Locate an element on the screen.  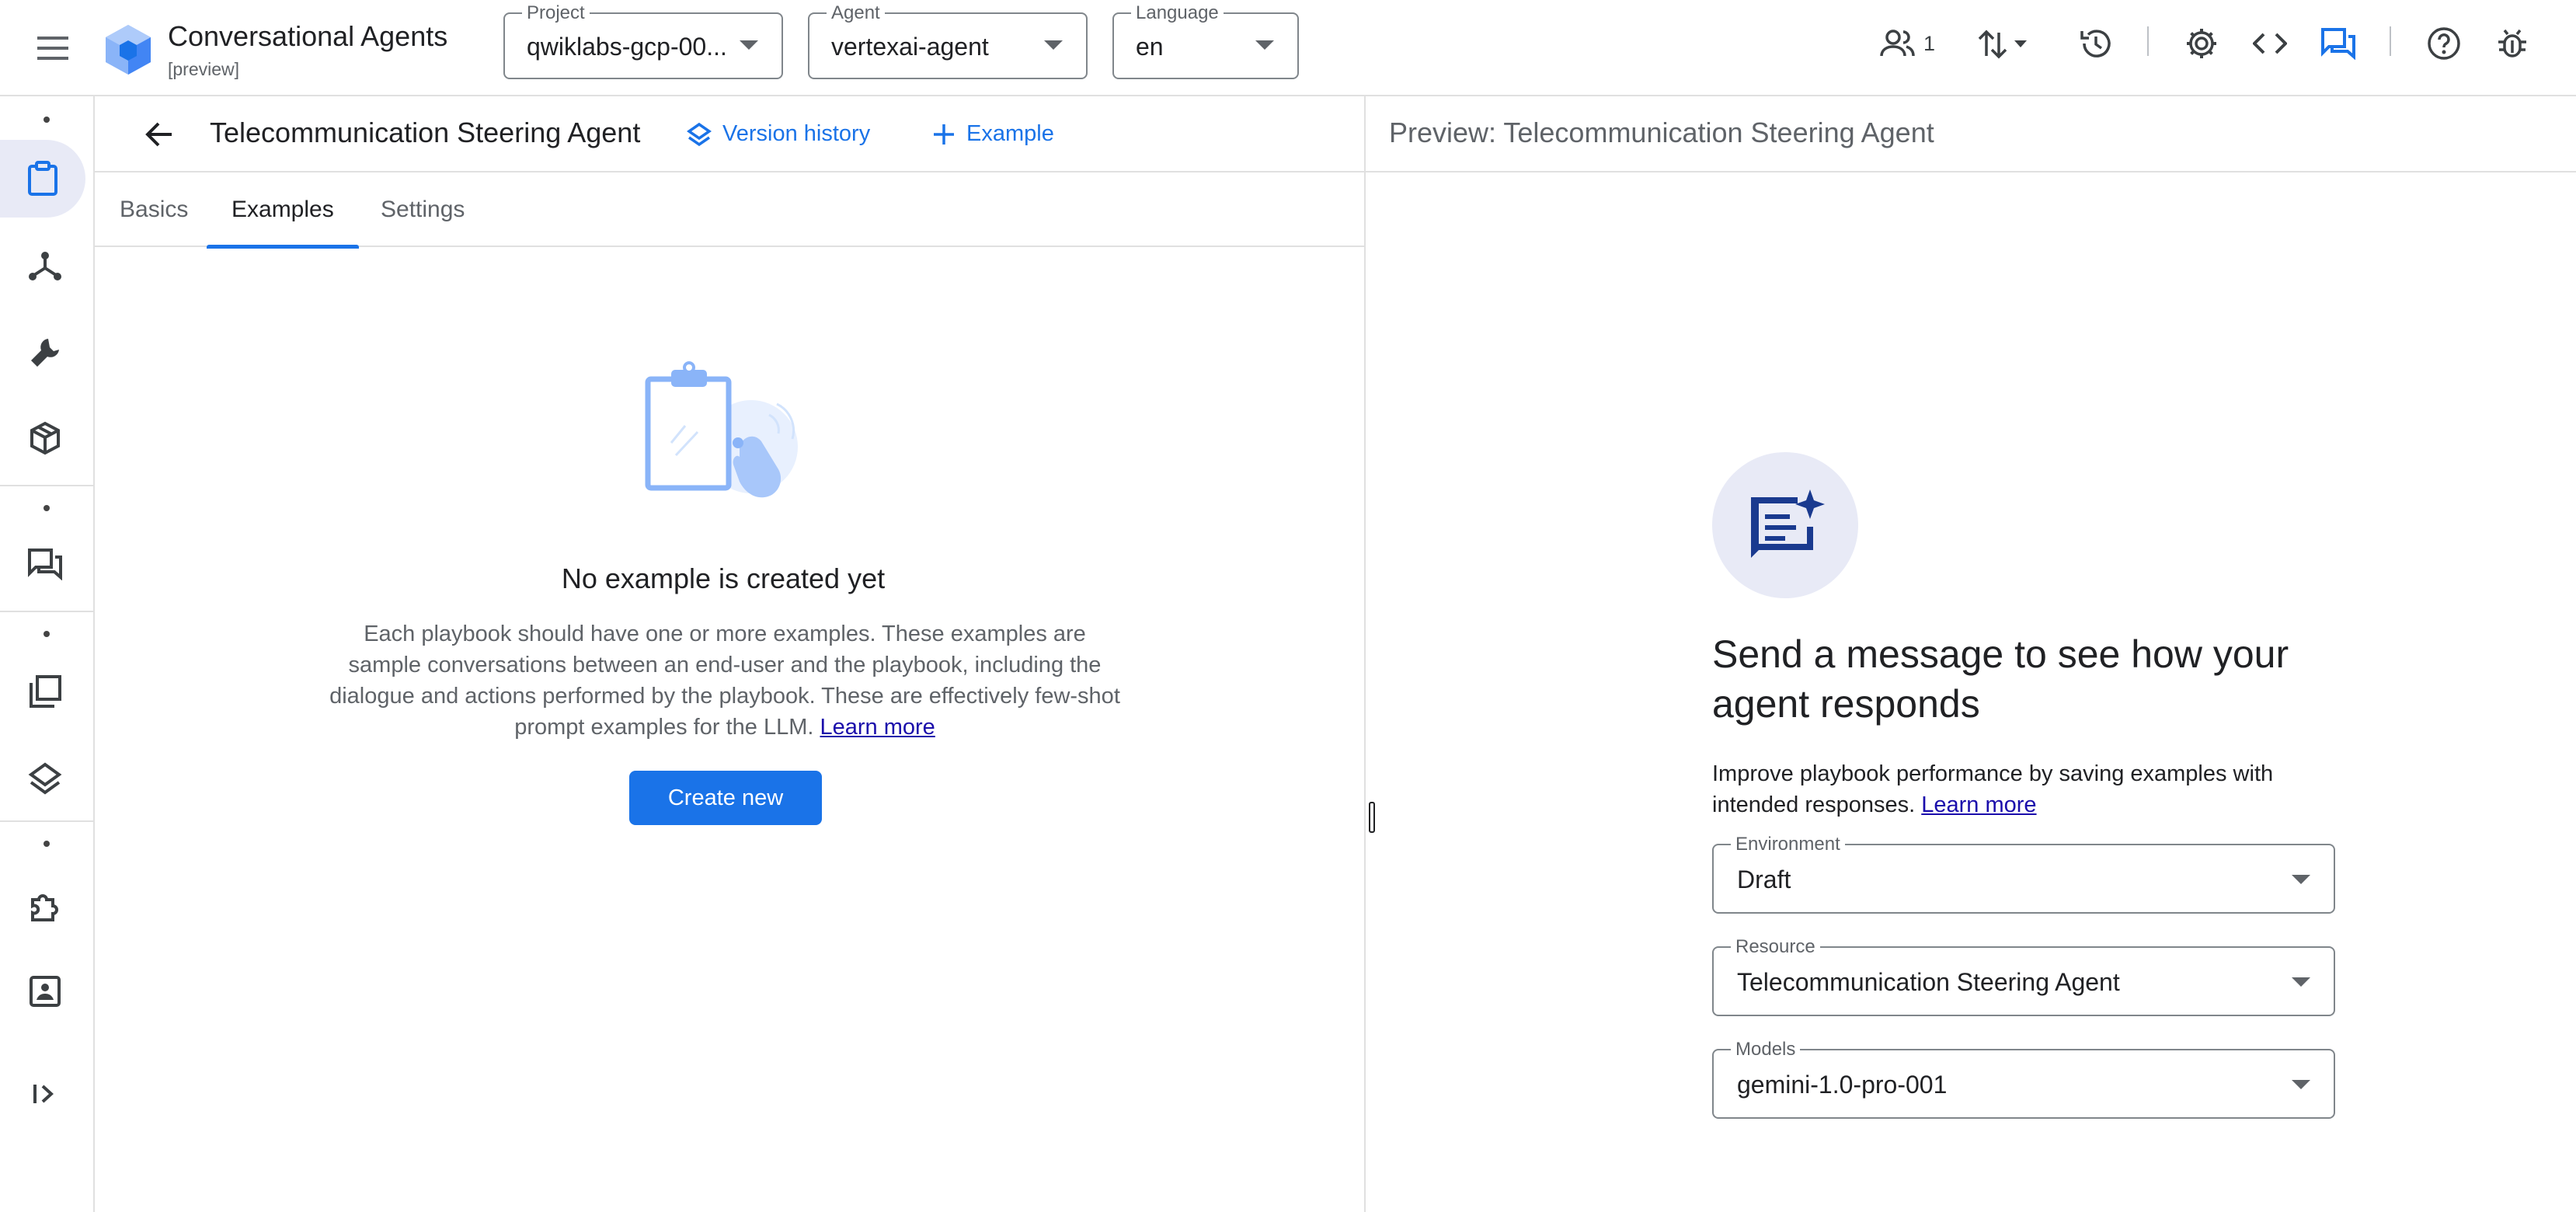
add-example-button: Example is located at coordinates (993, 134).